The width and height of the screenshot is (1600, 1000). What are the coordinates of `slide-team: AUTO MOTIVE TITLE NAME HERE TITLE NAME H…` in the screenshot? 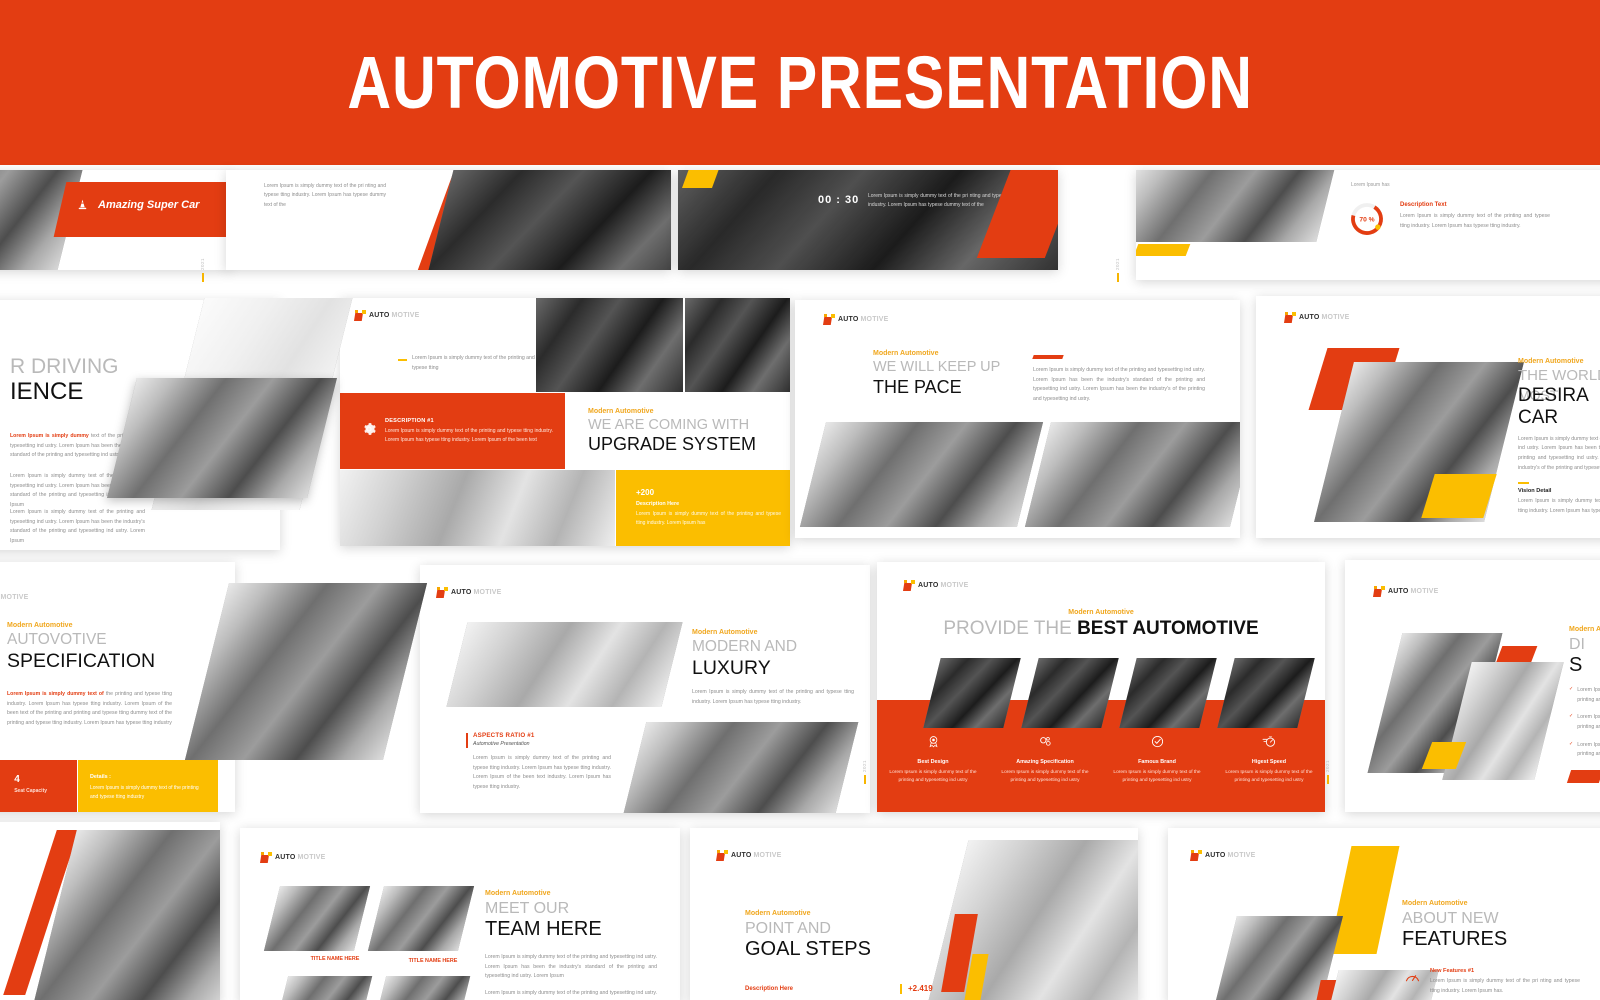 It's located at (460, 914).